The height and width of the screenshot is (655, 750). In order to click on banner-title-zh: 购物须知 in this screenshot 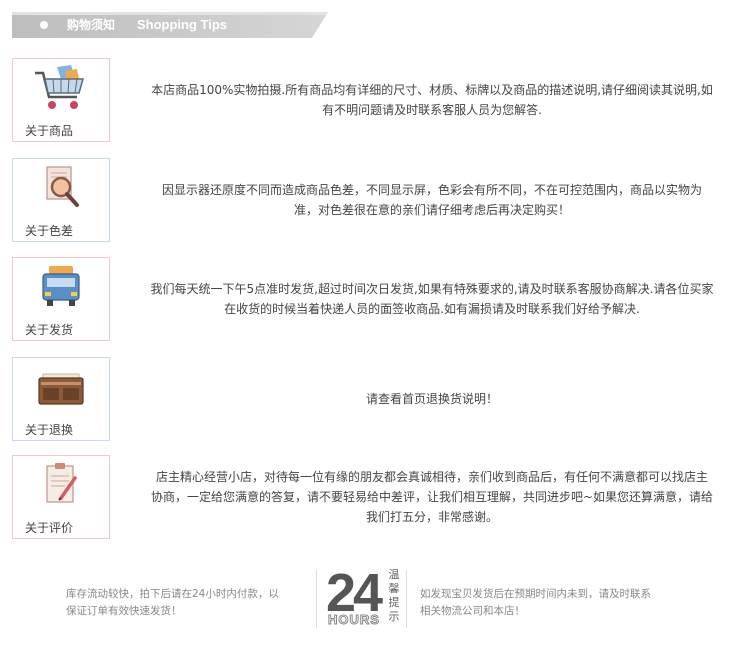, I will do `click(91, 25)`.